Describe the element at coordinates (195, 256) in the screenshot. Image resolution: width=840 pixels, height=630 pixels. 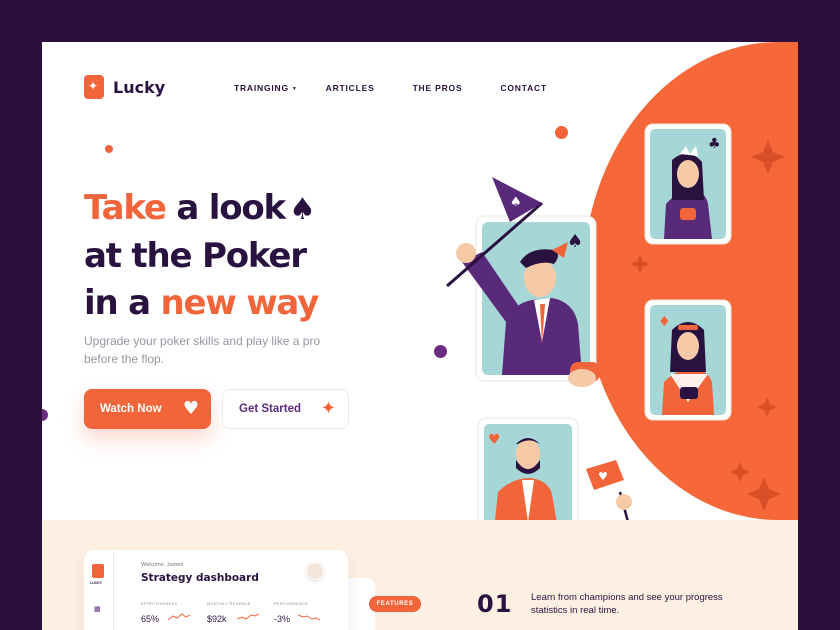
I see `hero-title-text: at the Poker` at that location.